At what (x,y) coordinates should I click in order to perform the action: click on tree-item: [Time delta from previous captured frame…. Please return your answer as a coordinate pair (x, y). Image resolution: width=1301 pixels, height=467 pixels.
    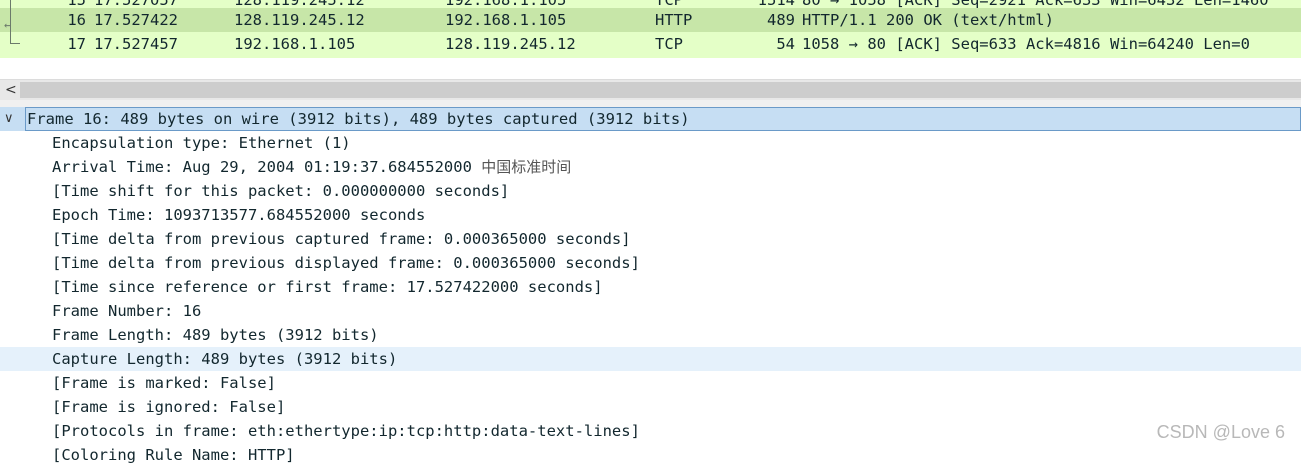
    Looking at the image, I should click on (650, 239).